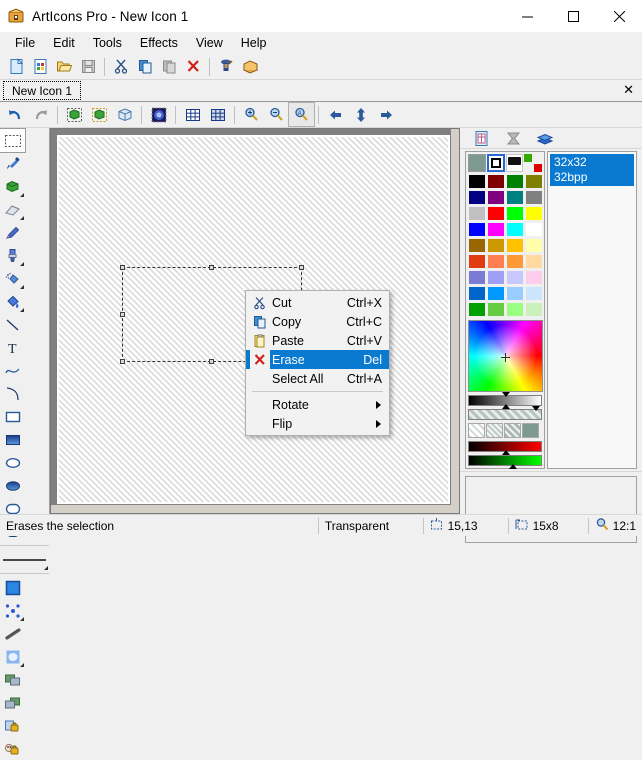  What do you see at coordinates (592, 170) in the screenshot?
I see `list-item: 32x32 32bpp` at bounding box center [592, 170].